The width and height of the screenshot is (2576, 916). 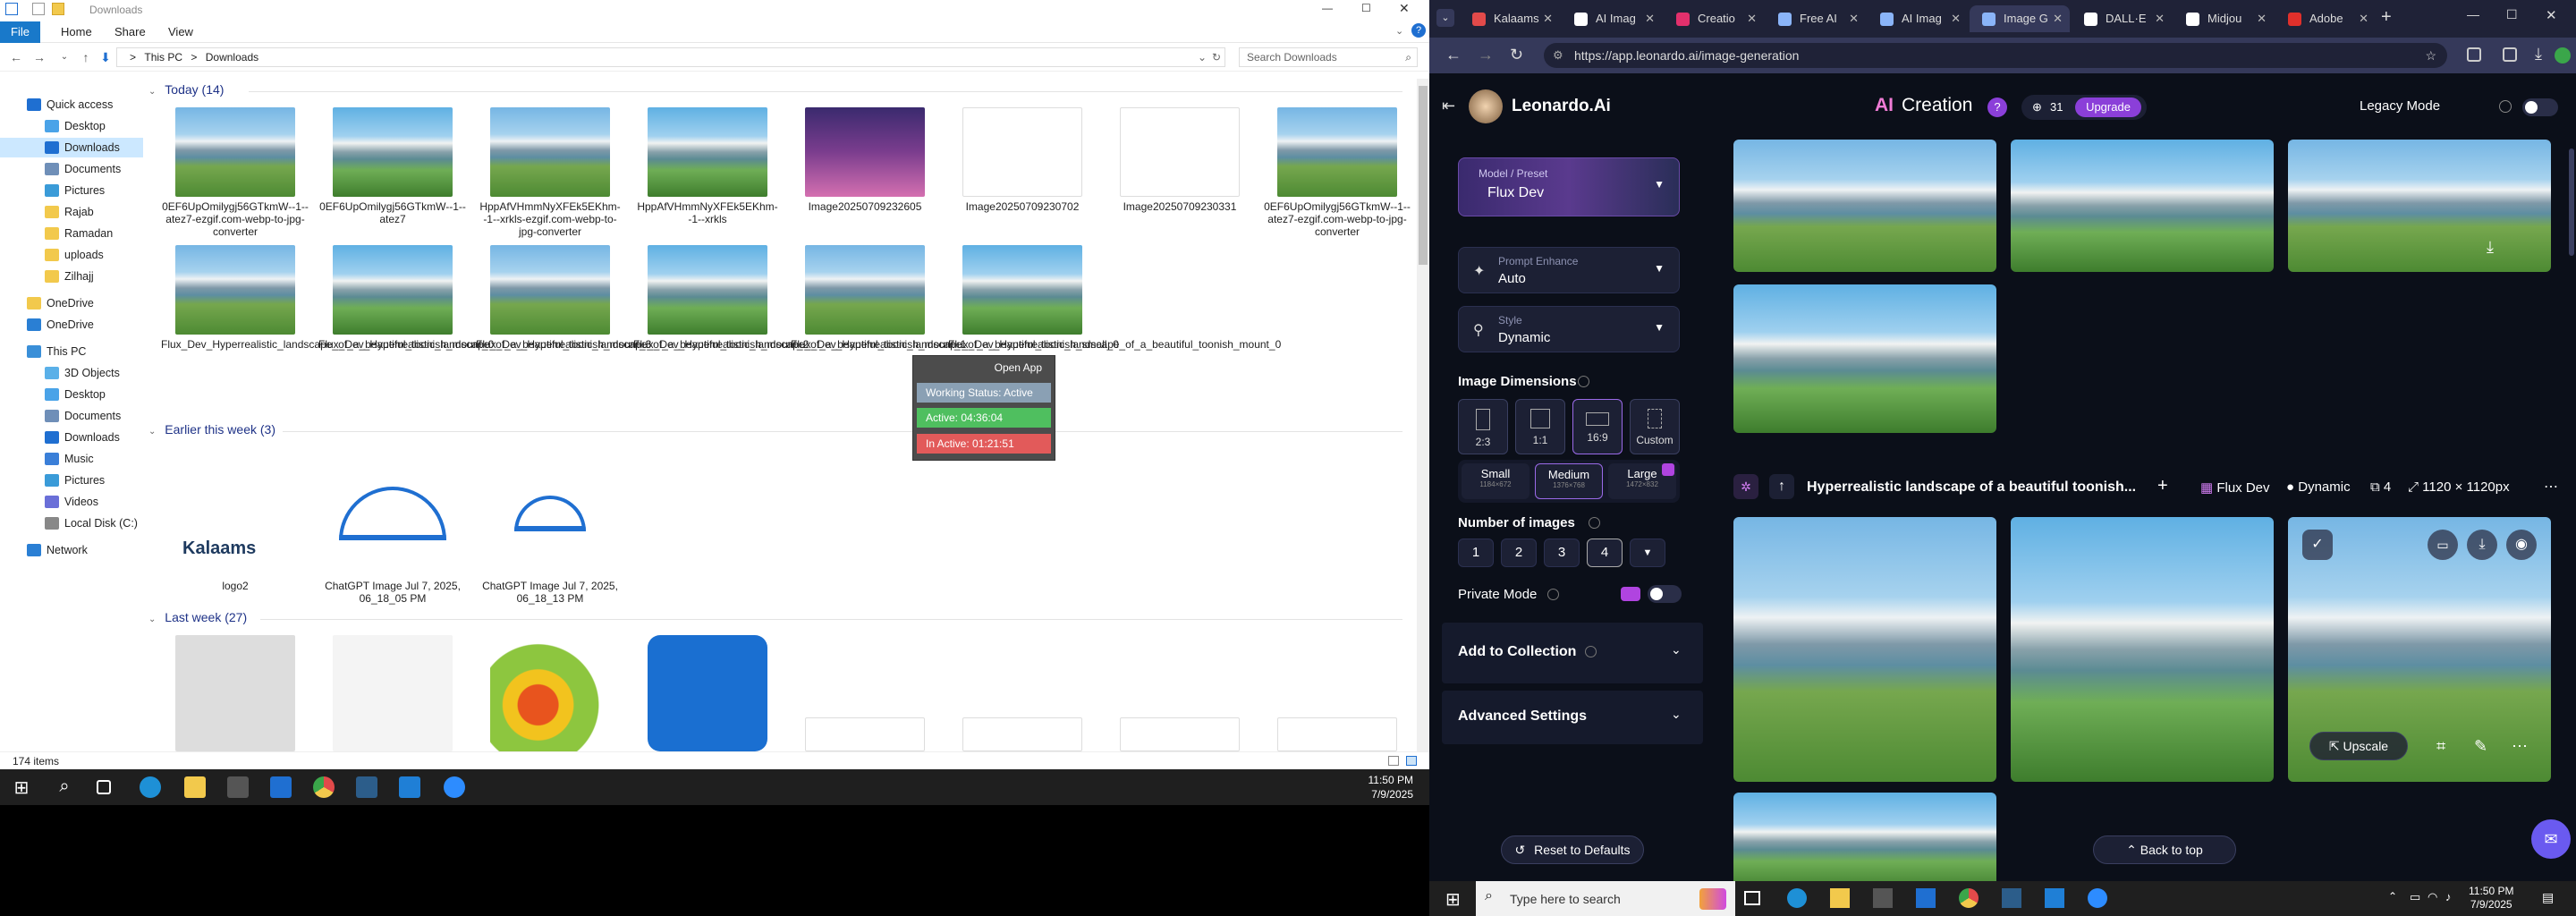 What do you see at coordinates (232, 523) in the screenshot?
I see `file-tile: Kalaams logo2` at bounding box center [232, 523].